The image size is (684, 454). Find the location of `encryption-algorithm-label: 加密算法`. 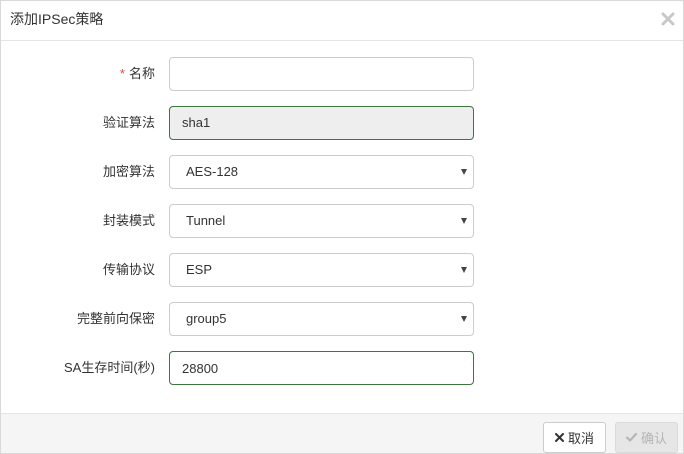

encryption-algorithm-label: 加密算法 is located at coordinates (128, 171).